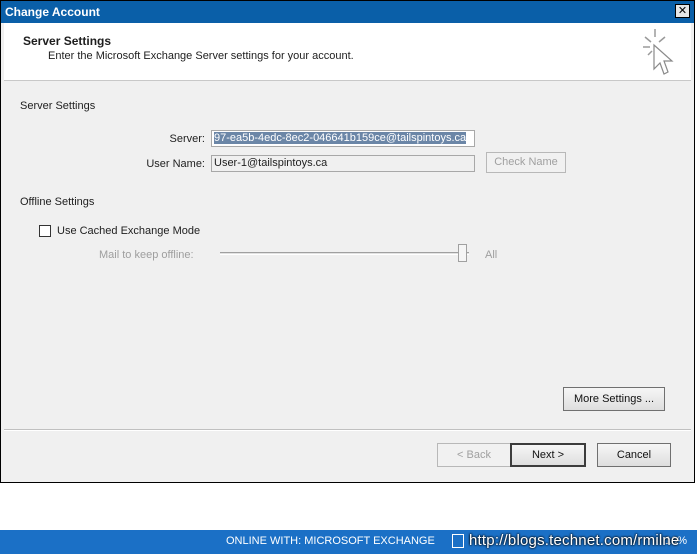  Describe the element at coordinates (526, 162) in the screenshot. I see `check-name-button: Check Name` at that location.